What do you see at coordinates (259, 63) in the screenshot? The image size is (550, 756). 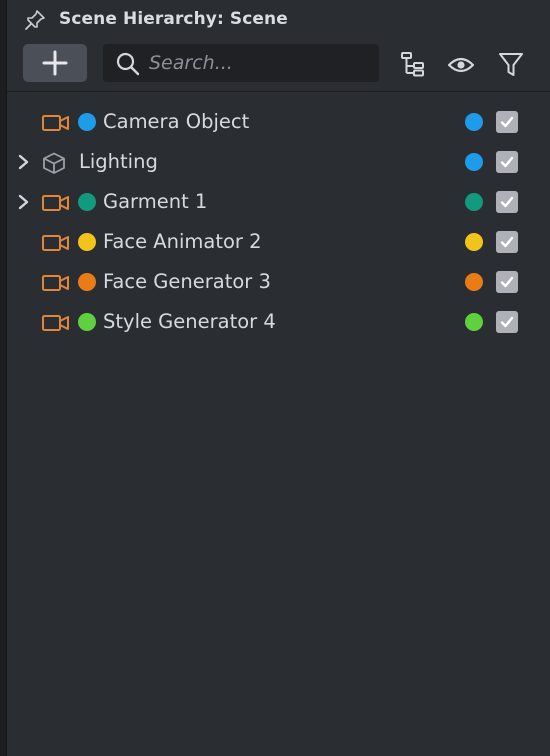 I see `search-input` at bounding box center [259, 63].